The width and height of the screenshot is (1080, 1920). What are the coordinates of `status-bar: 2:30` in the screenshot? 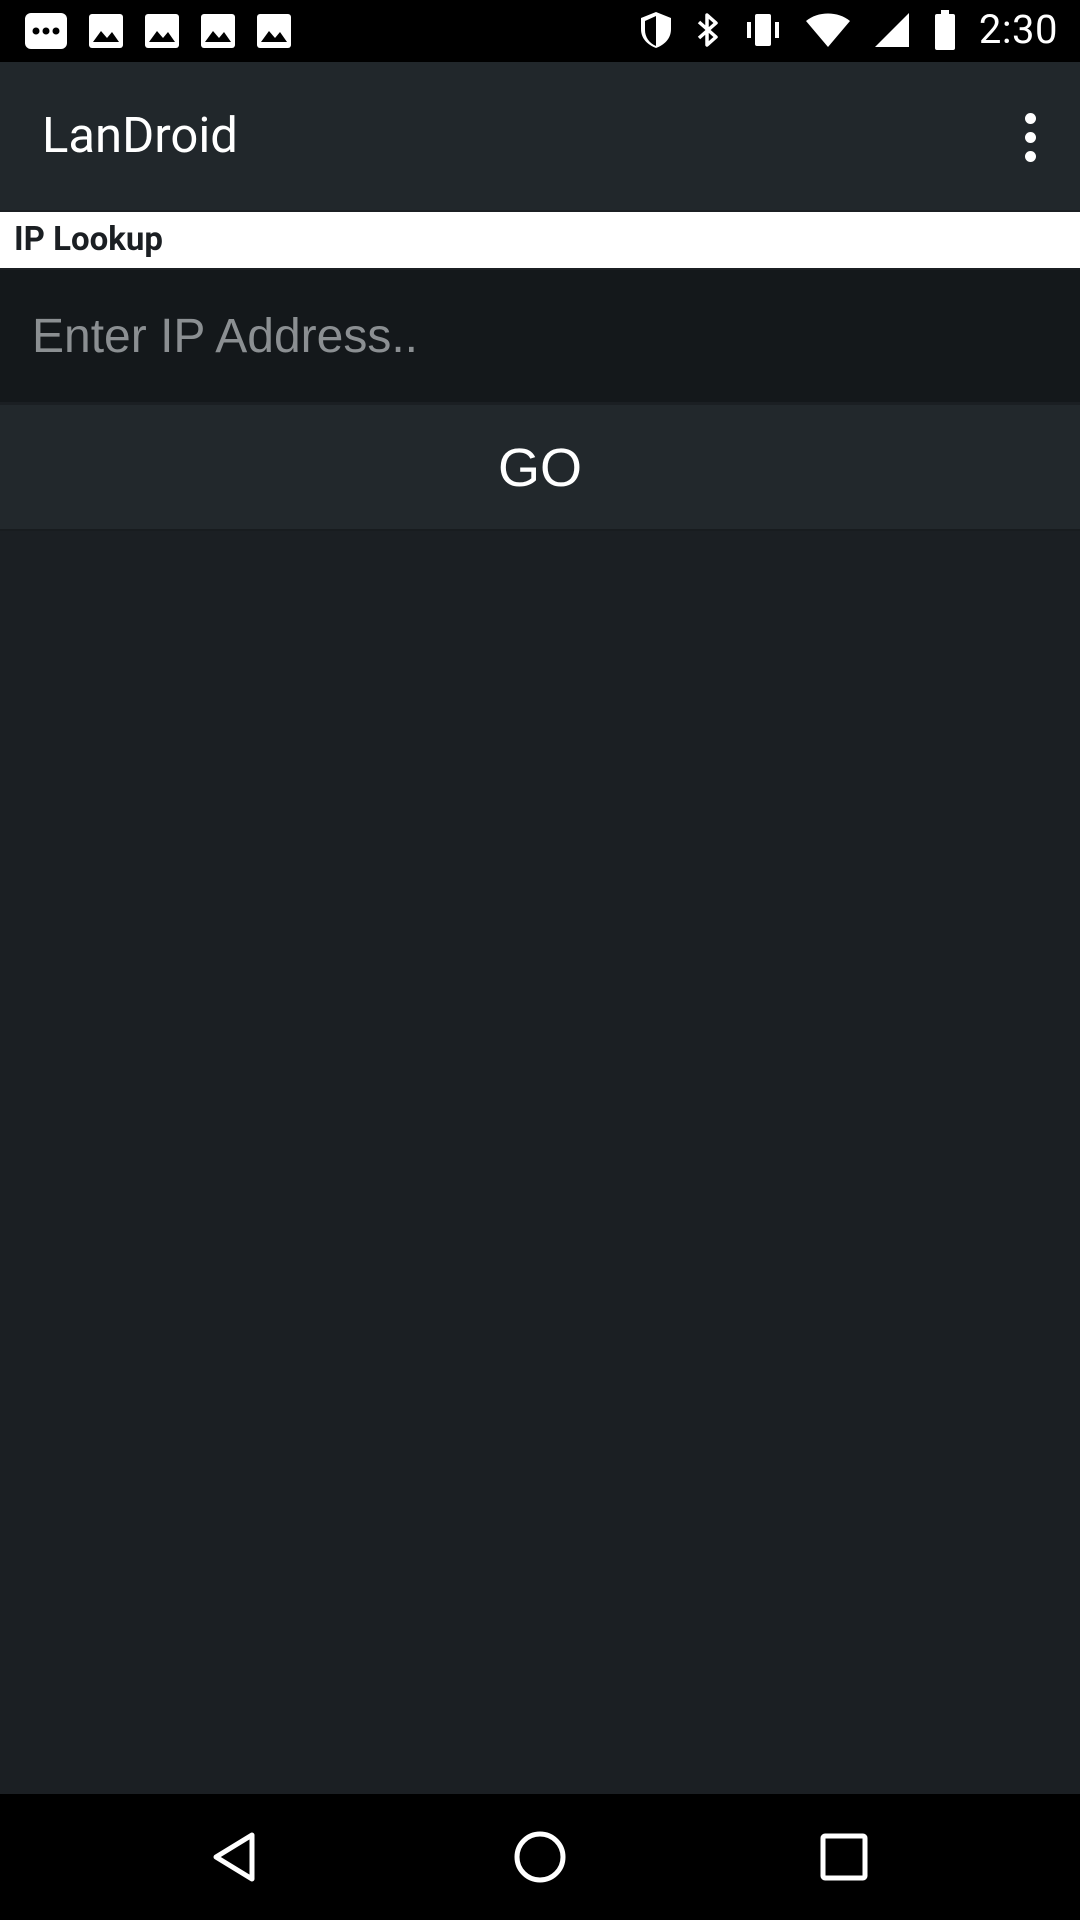 It's located at (540, 31).